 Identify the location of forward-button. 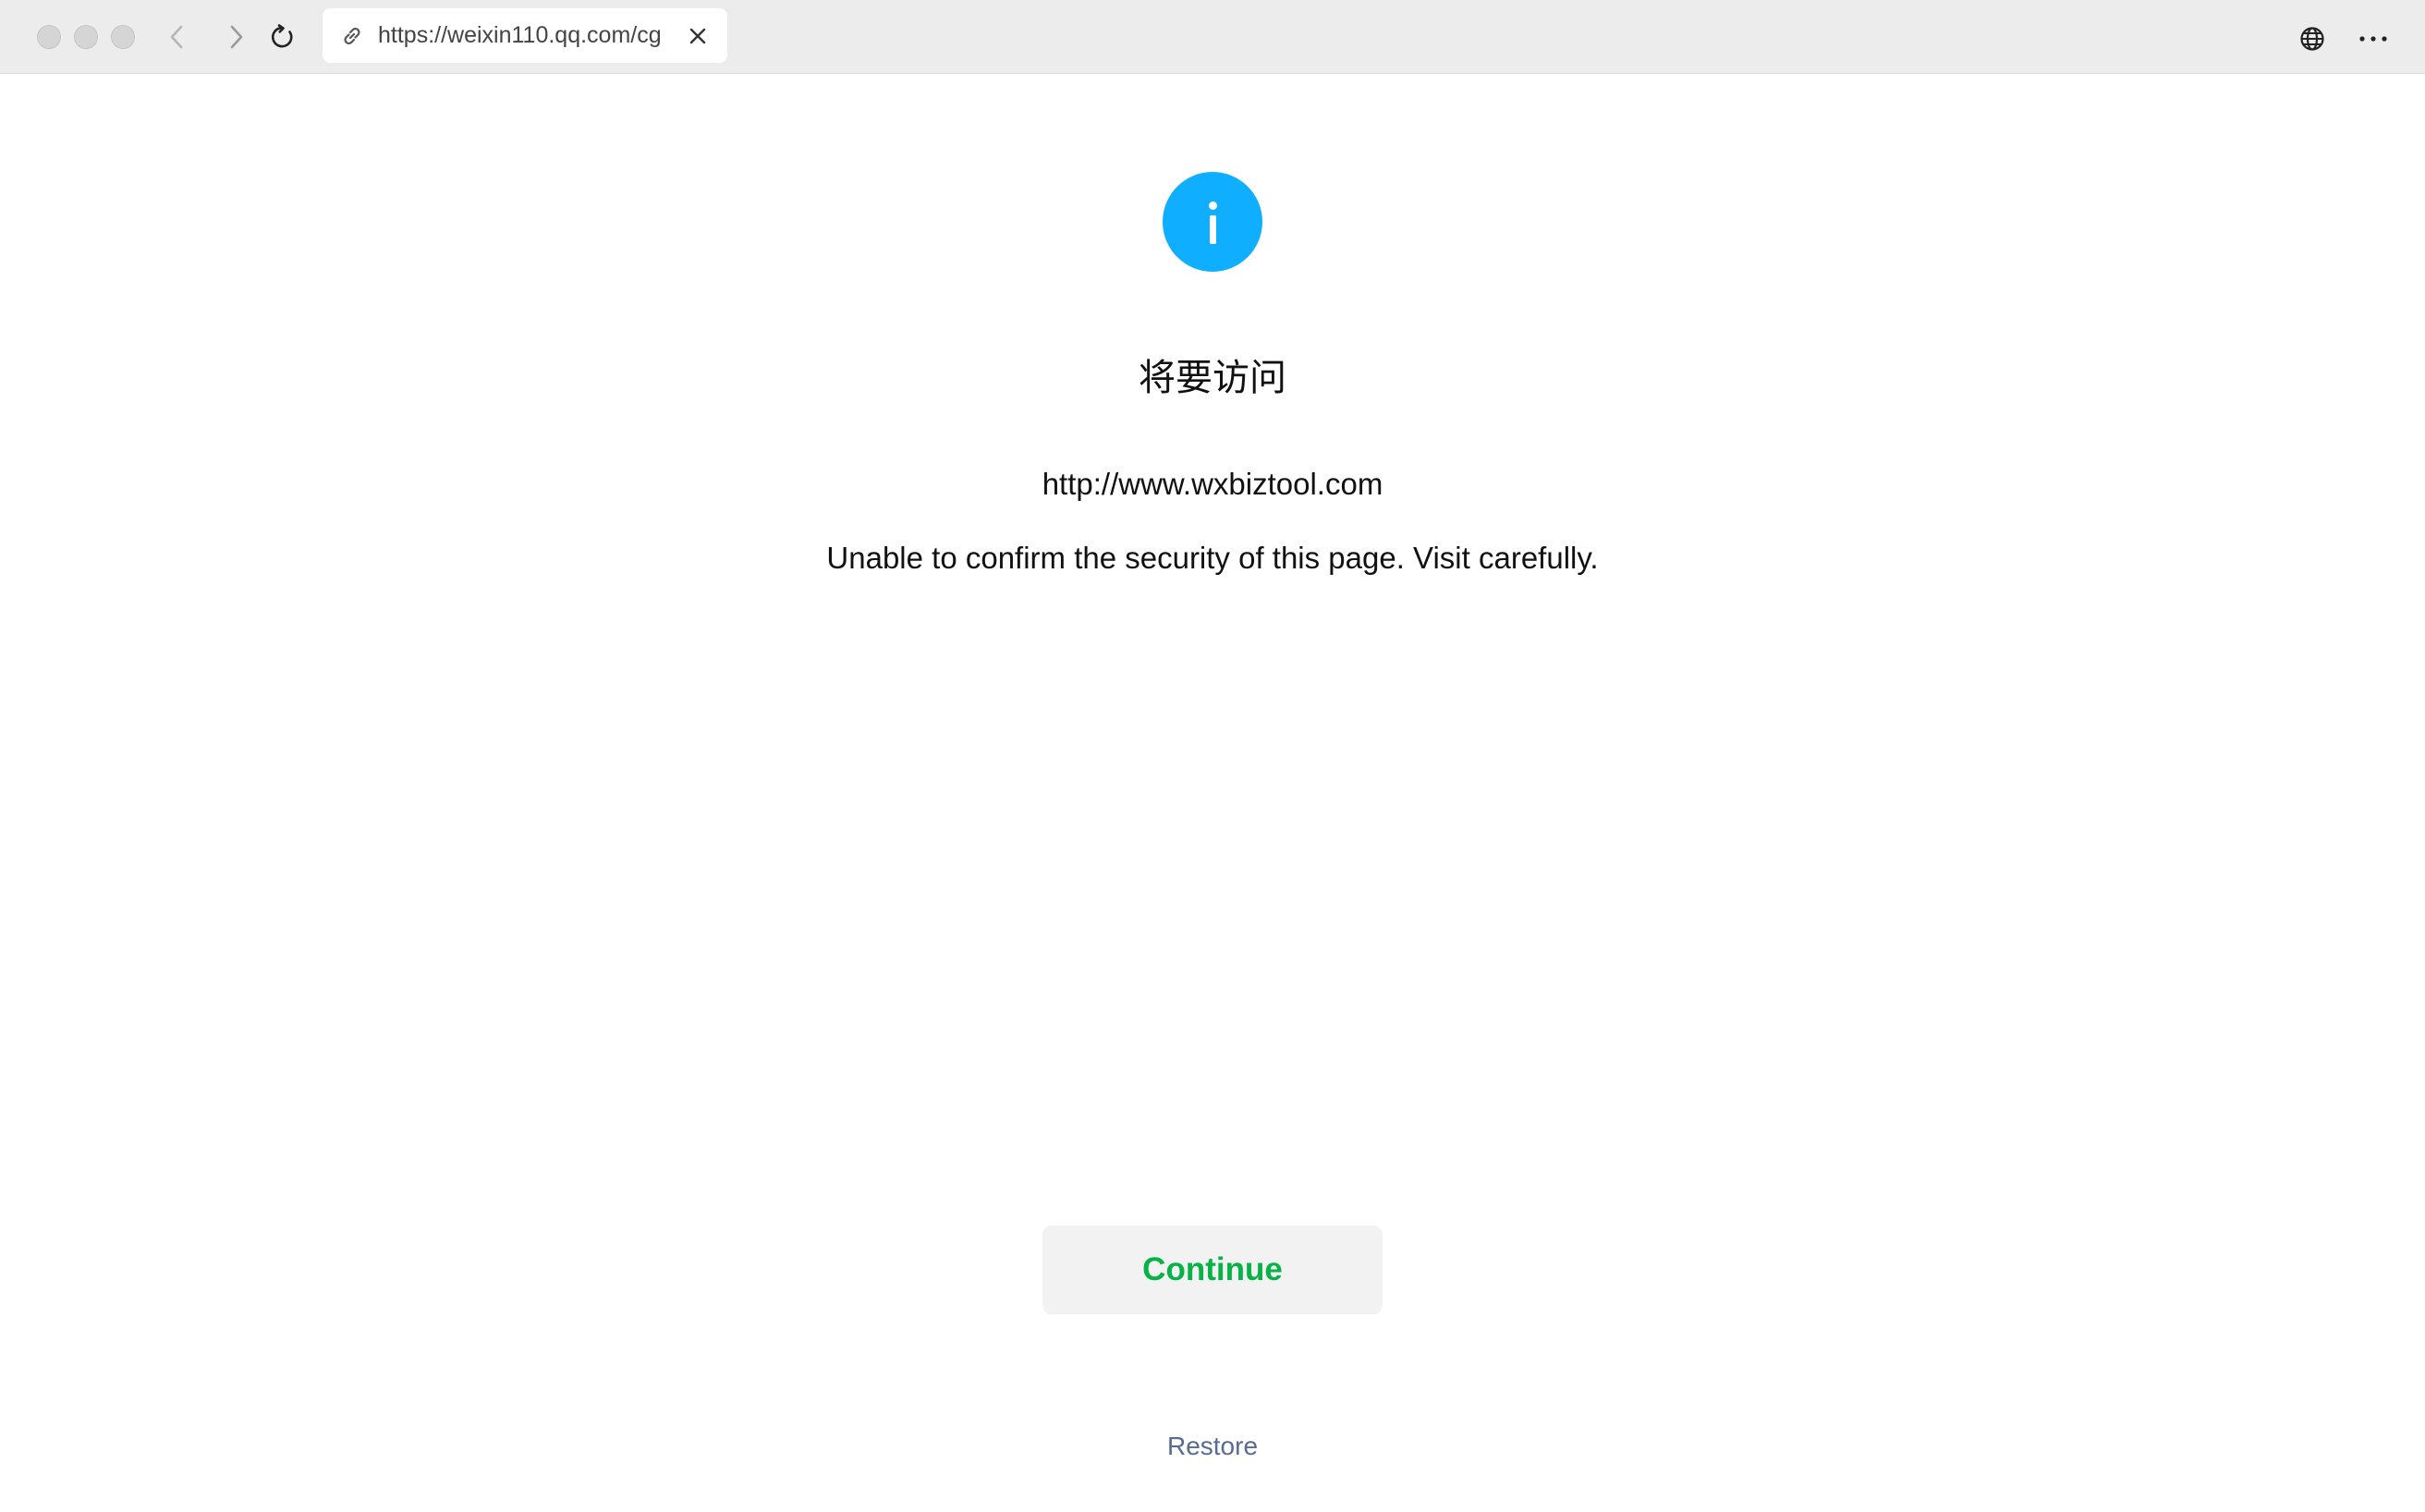
(236, 37).